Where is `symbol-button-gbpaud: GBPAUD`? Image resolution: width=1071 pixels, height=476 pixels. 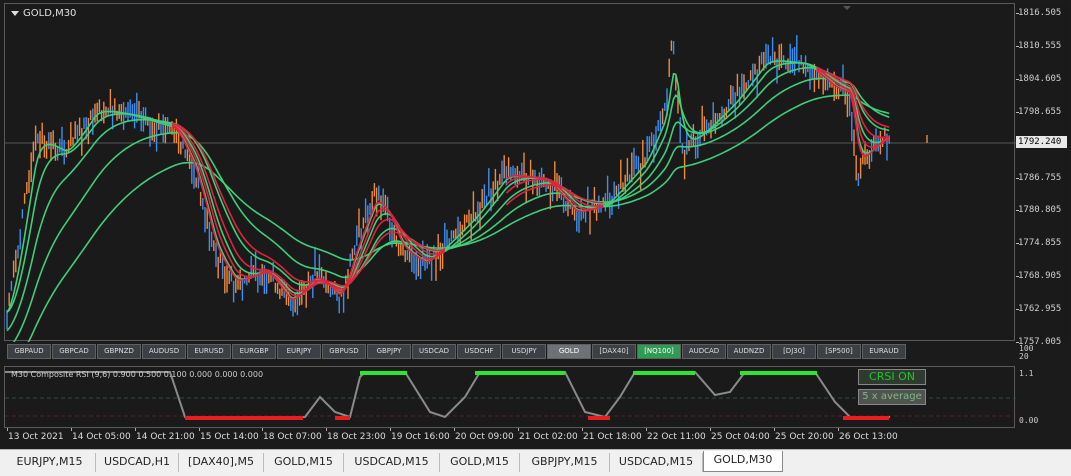 symbol-button-gbpaud: GBPAUD is located at coordinates (29, 351).